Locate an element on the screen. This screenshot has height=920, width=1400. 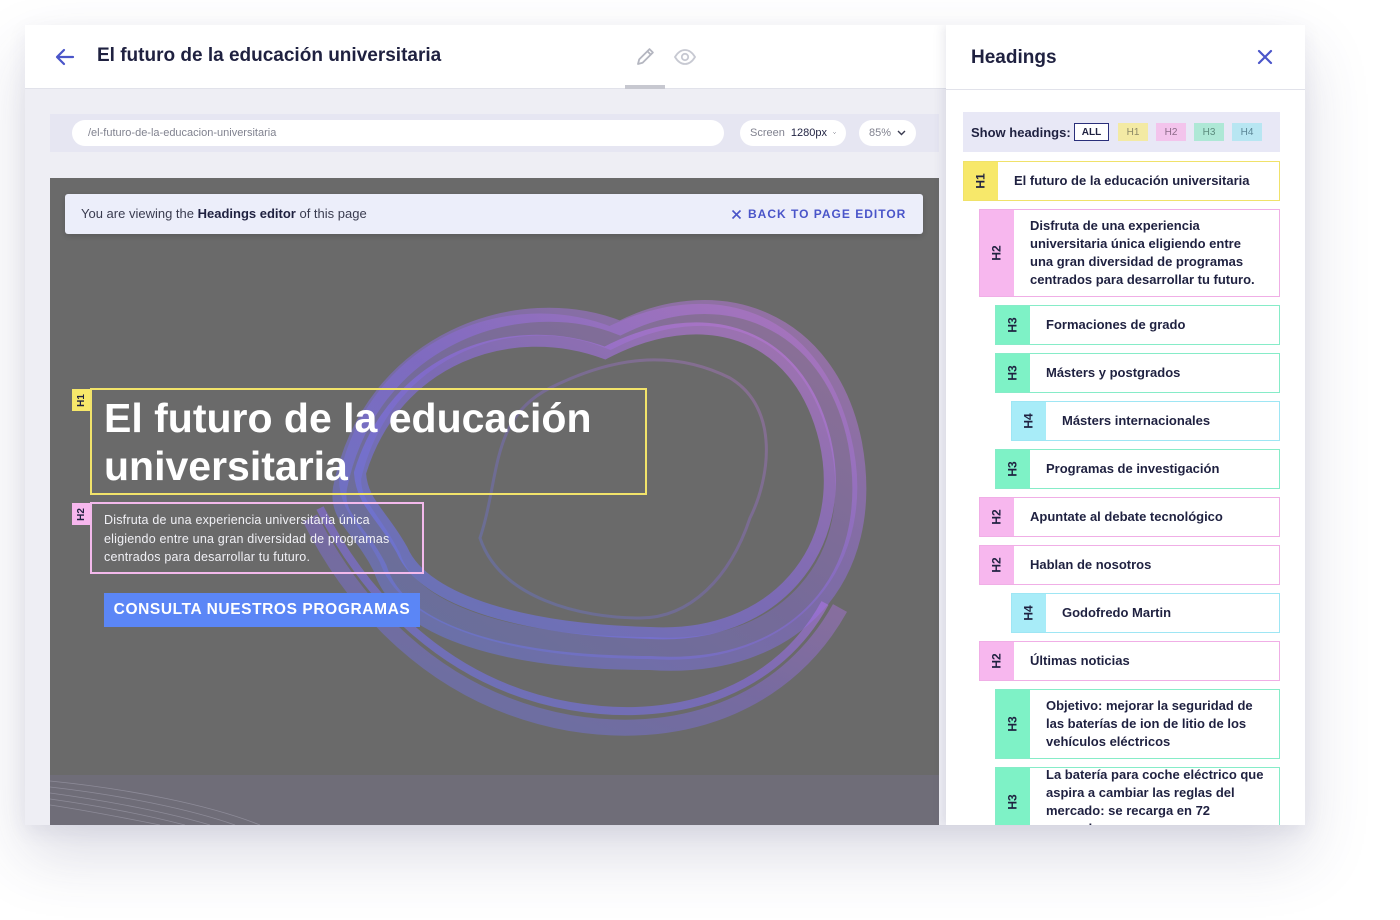
heading-text: Másters internacionales is located at coordinates (1136, 420).